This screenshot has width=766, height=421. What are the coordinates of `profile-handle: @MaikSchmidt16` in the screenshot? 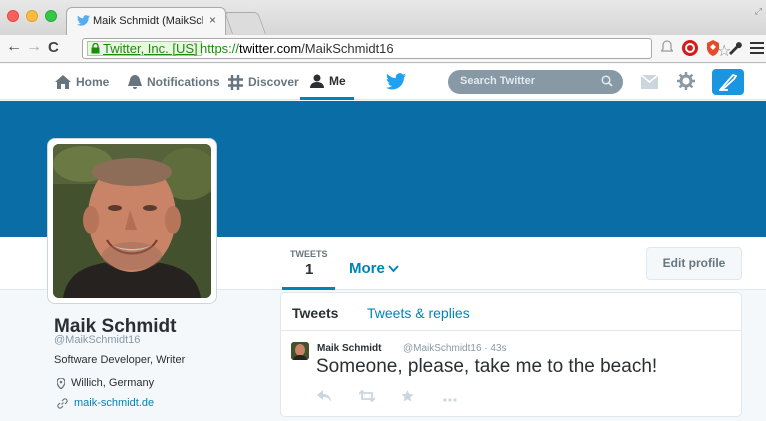 It's located at (97, 340).